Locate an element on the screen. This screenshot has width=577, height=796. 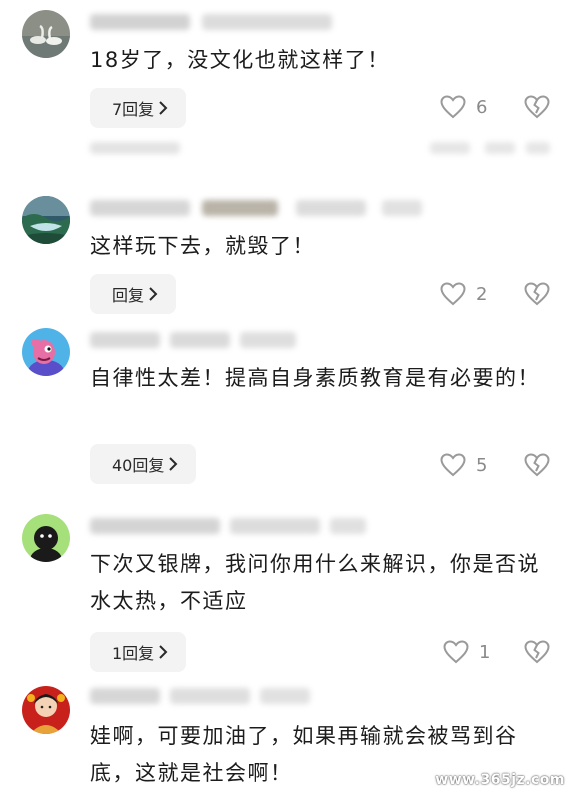
reply-count-label: 回复 is located at coordinates (128, 295).